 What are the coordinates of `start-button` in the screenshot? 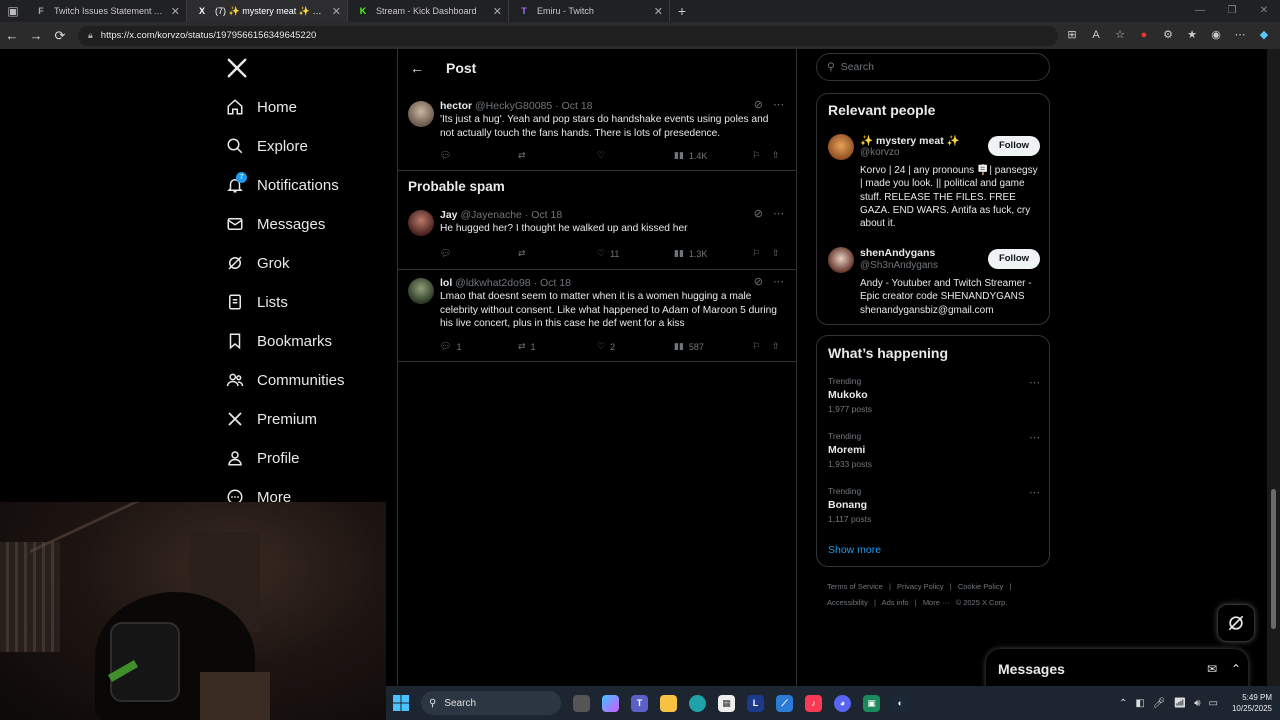 It's located at (400, 703).